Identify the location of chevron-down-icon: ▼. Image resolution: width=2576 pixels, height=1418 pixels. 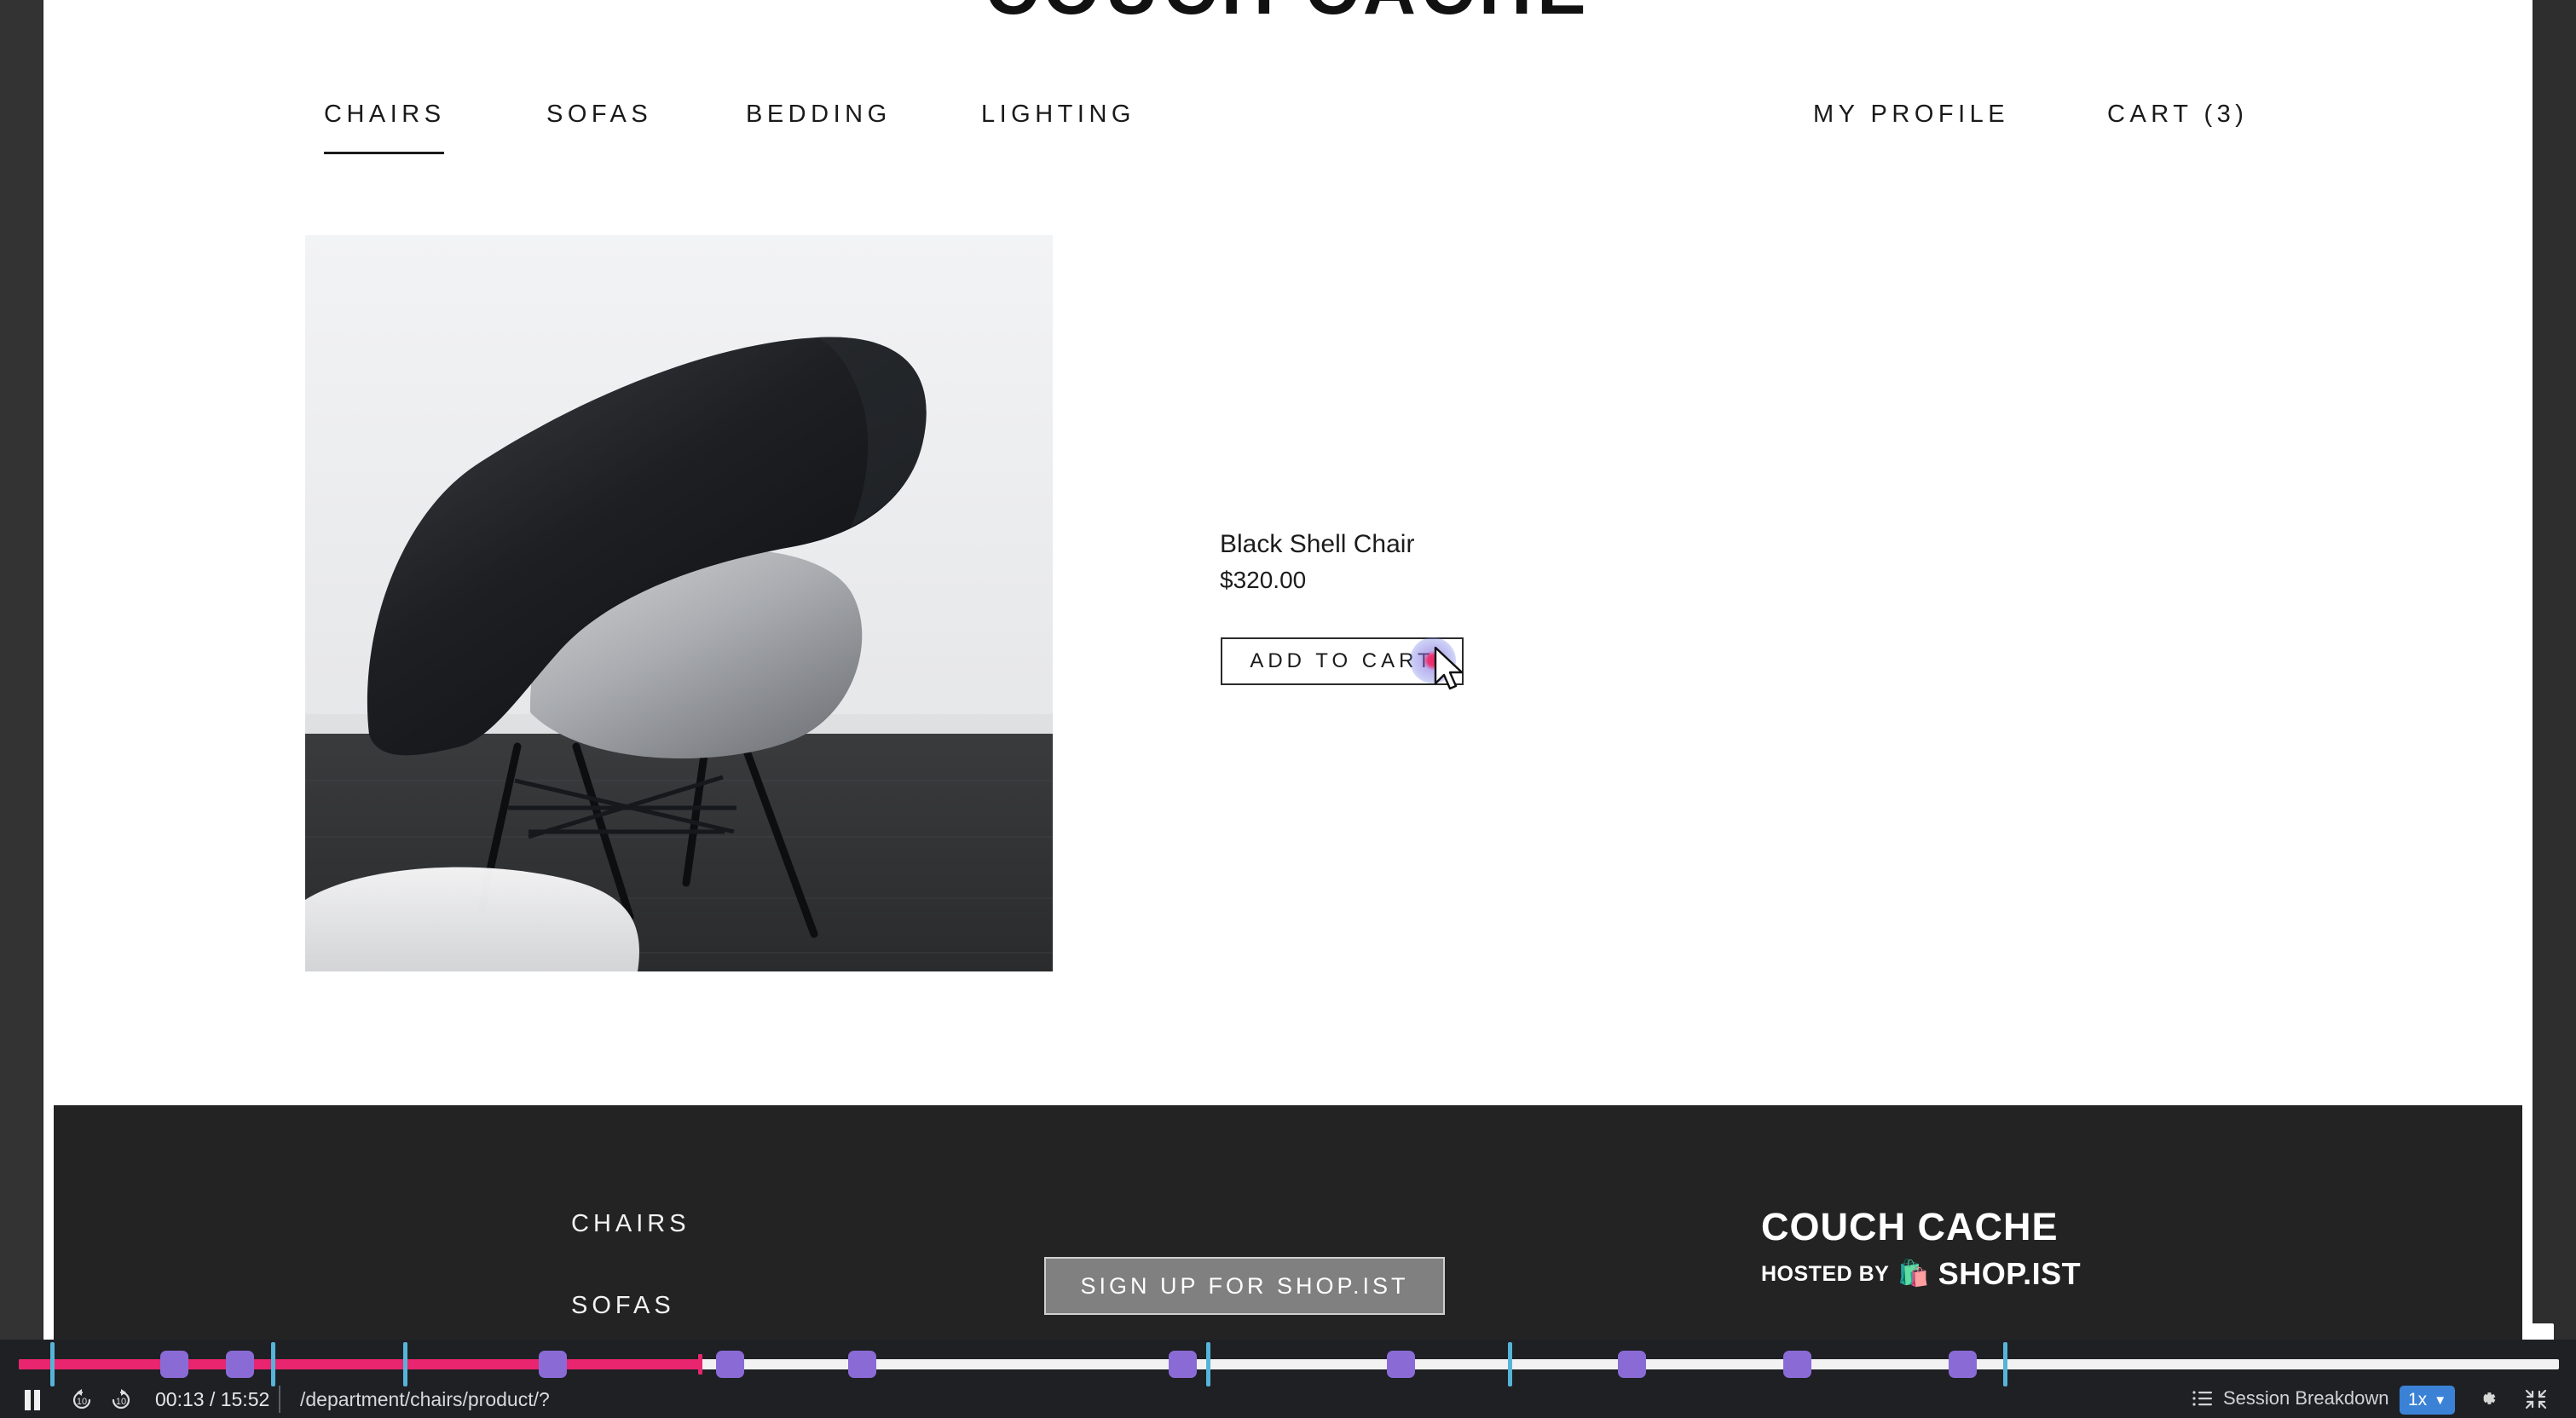
(2440, 1400).